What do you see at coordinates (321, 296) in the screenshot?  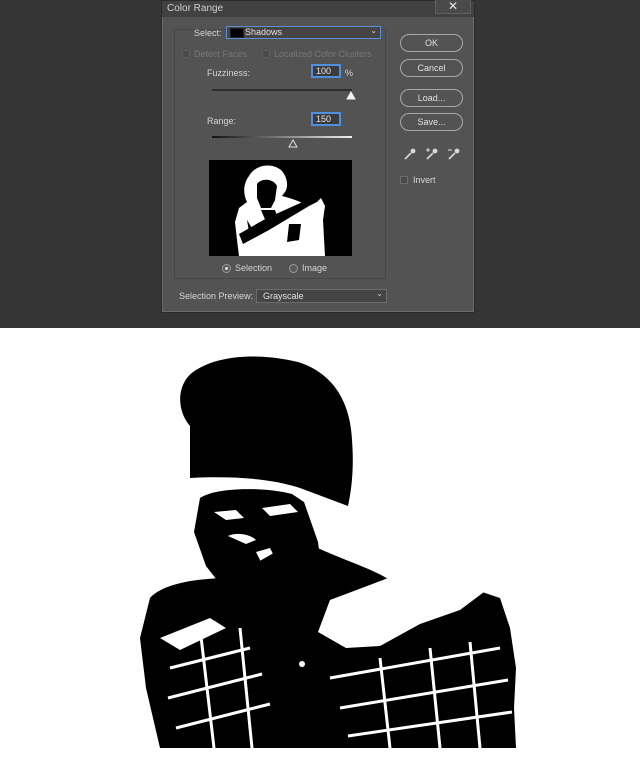 I see `selection-preview-dropdown: Grayscale ⌄` at bounding box center [321, 296].